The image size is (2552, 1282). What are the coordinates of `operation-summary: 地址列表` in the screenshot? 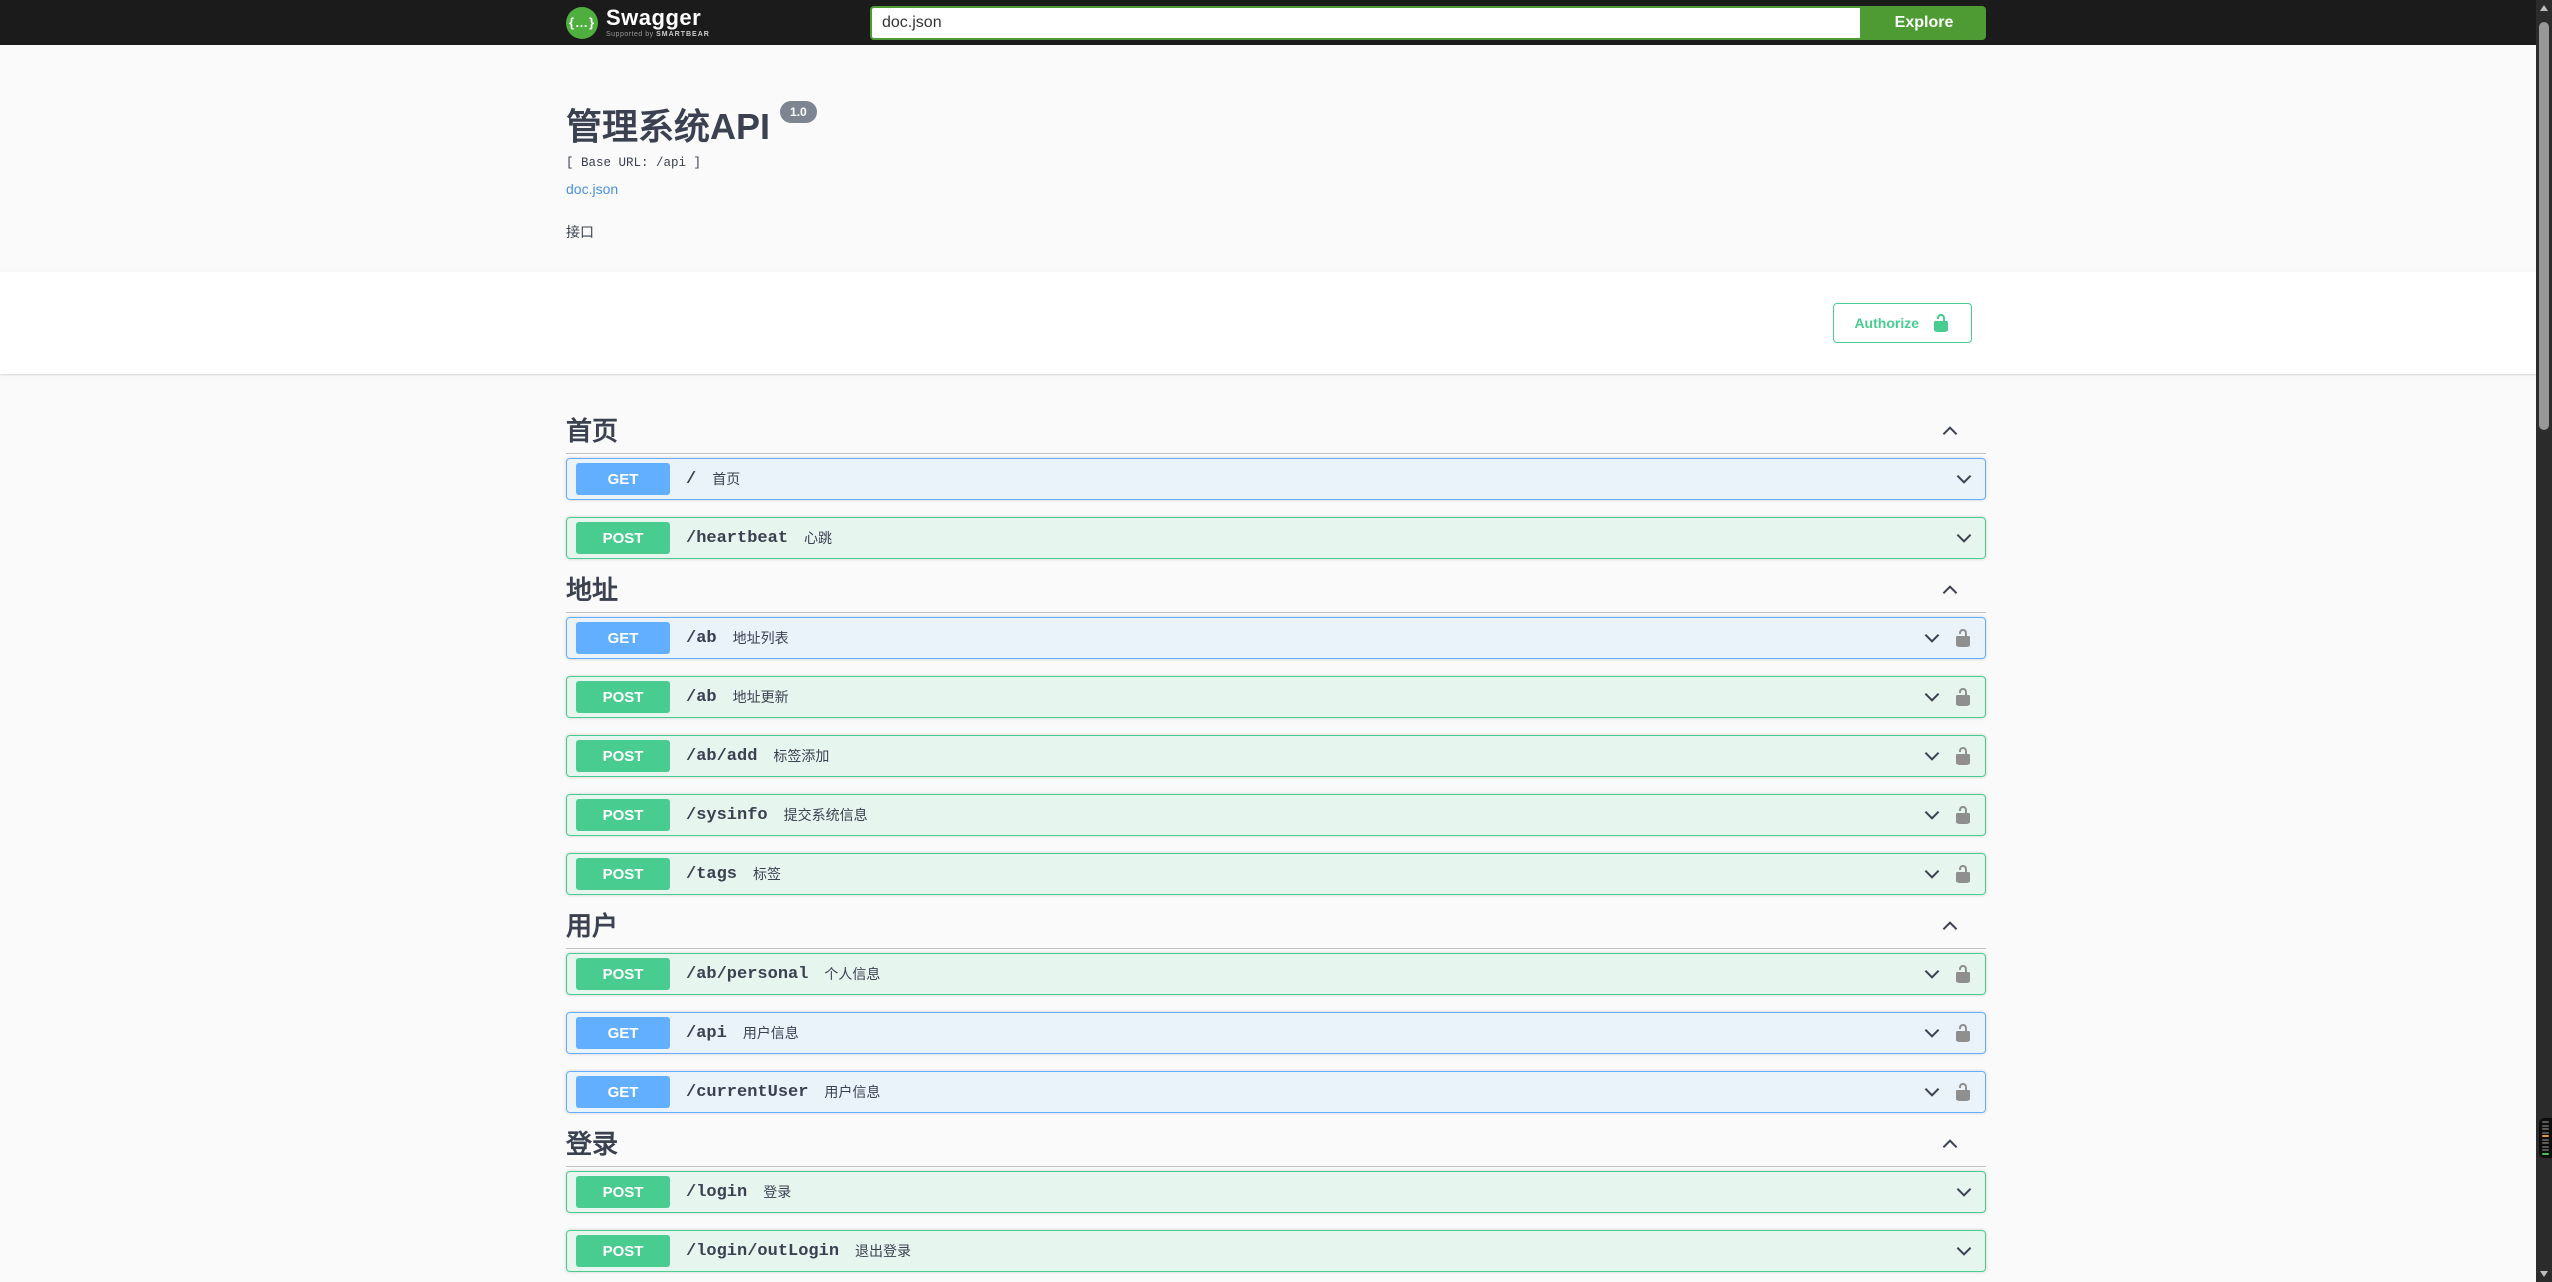 It's located at (760, 638).